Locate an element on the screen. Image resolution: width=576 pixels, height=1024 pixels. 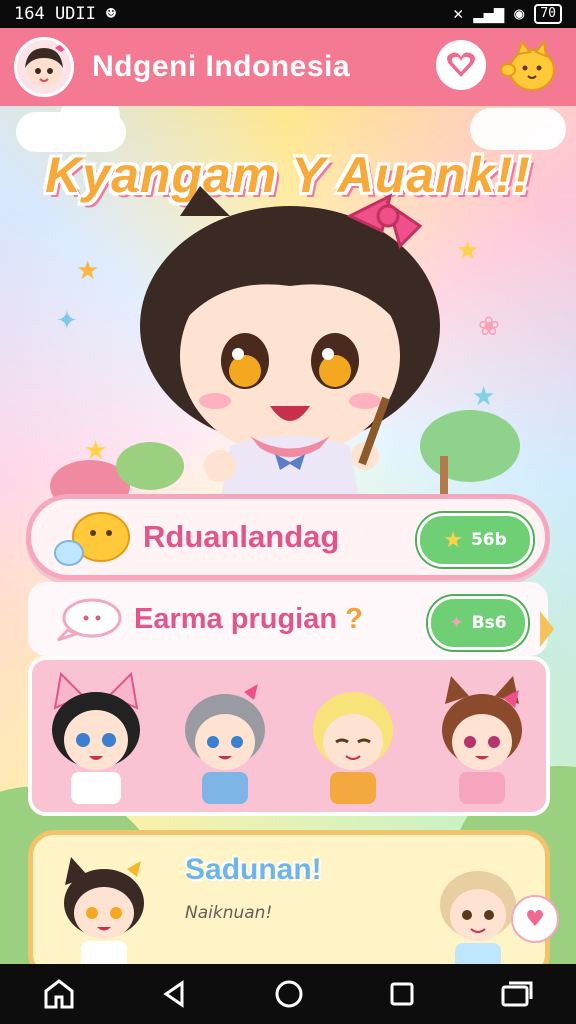
heart-bubble-button: ♥ is located at coordinates (535, 919).